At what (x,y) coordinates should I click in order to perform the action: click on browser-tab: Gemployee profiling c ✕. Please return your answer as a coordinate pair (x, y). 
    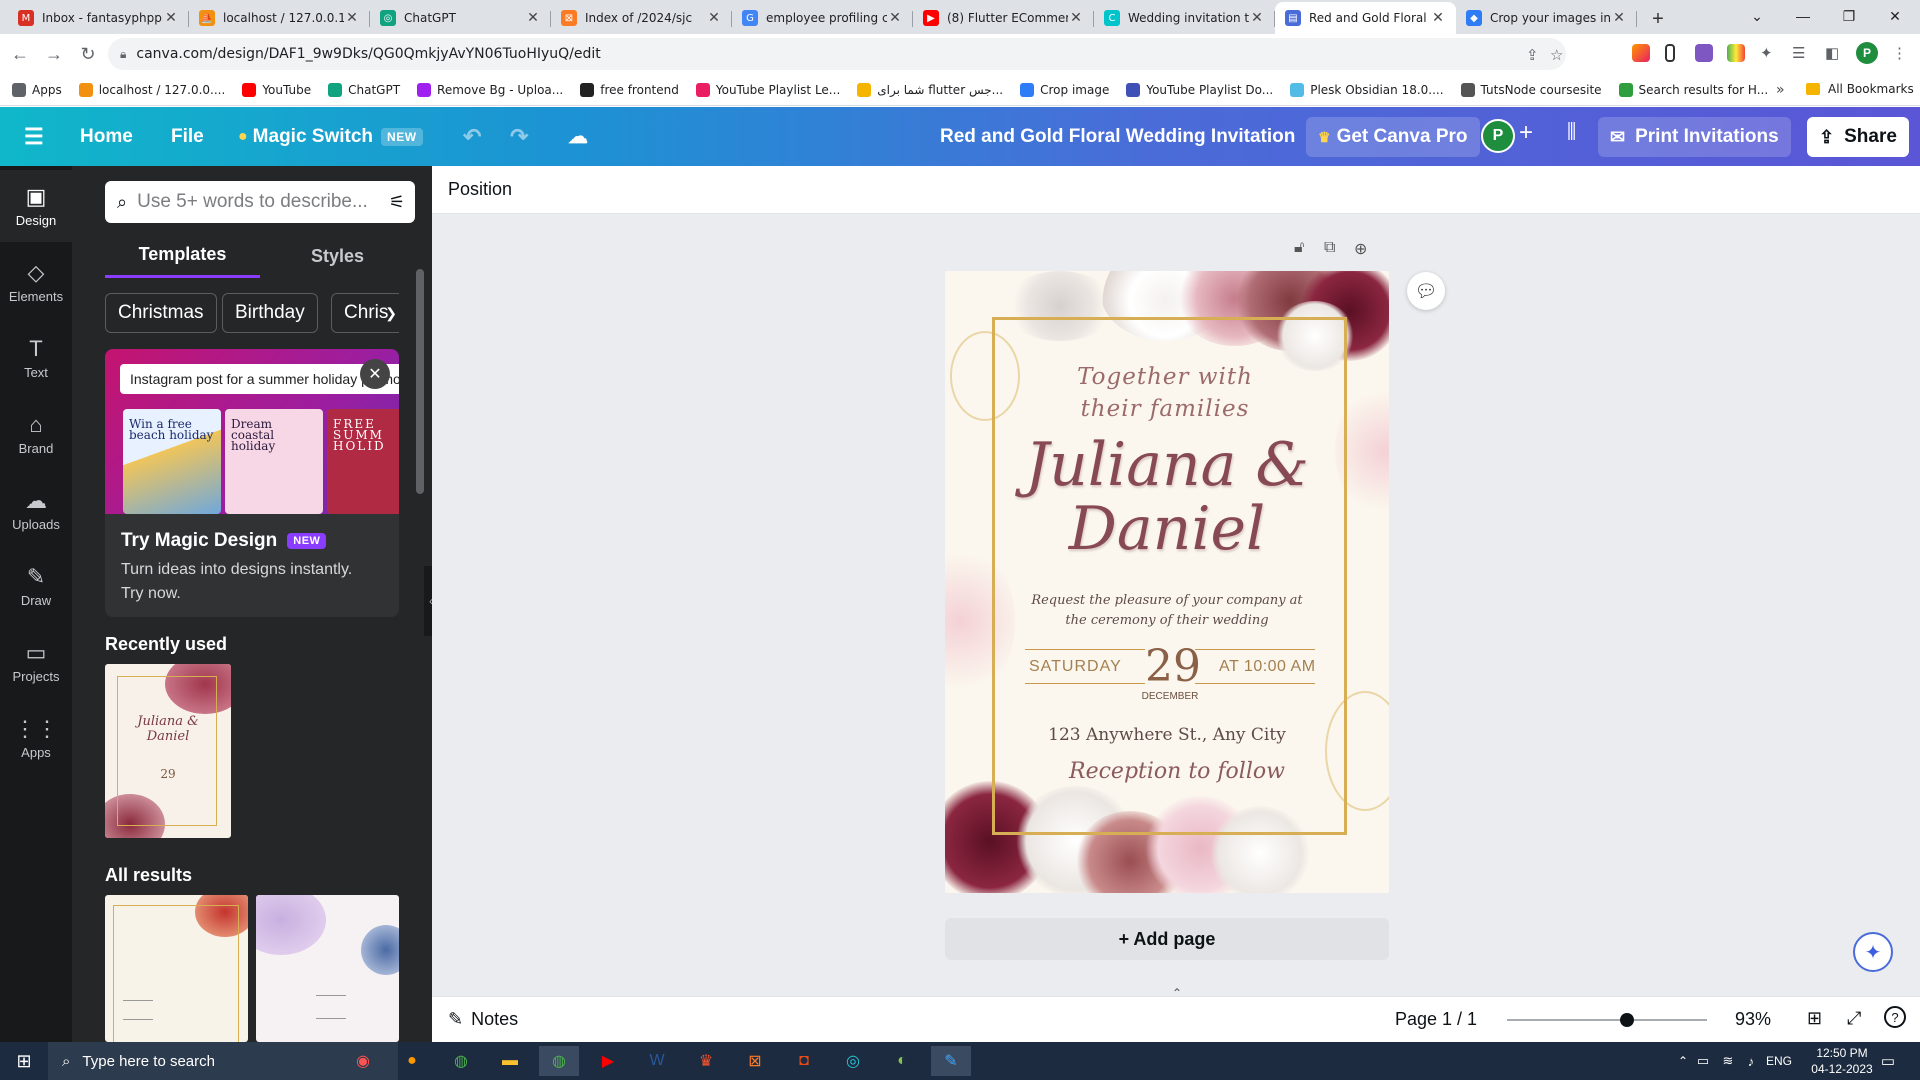
    Looking at the image, I should click on (822, 18).